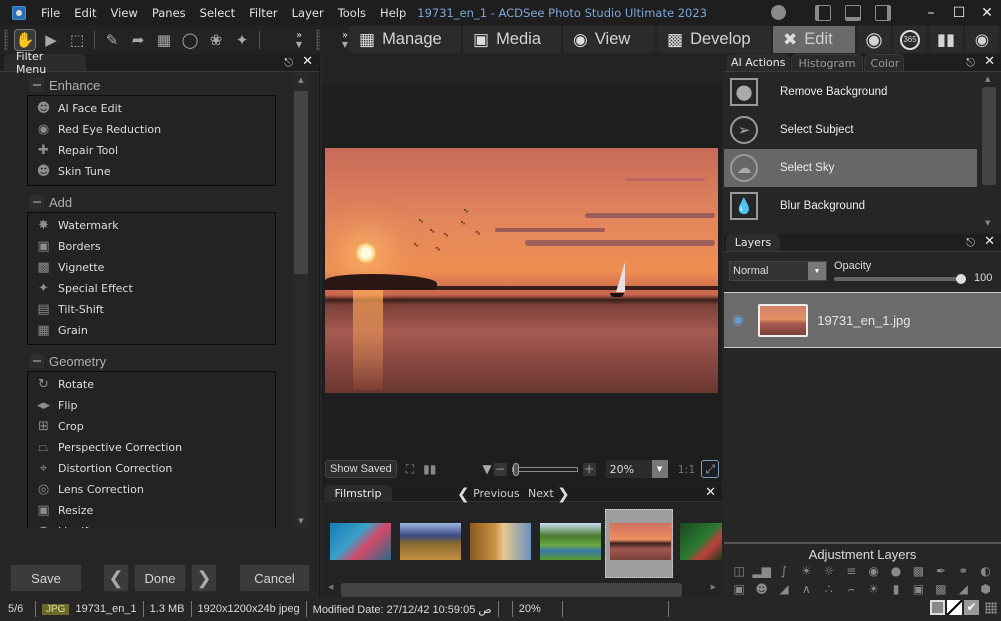 The width and height of the screenshot is (1001, 621). What do you see at coordinates (190, 40) in the screenshot?
I see `ellipse-select-icon: ◯` at bounding box center [190, 40].